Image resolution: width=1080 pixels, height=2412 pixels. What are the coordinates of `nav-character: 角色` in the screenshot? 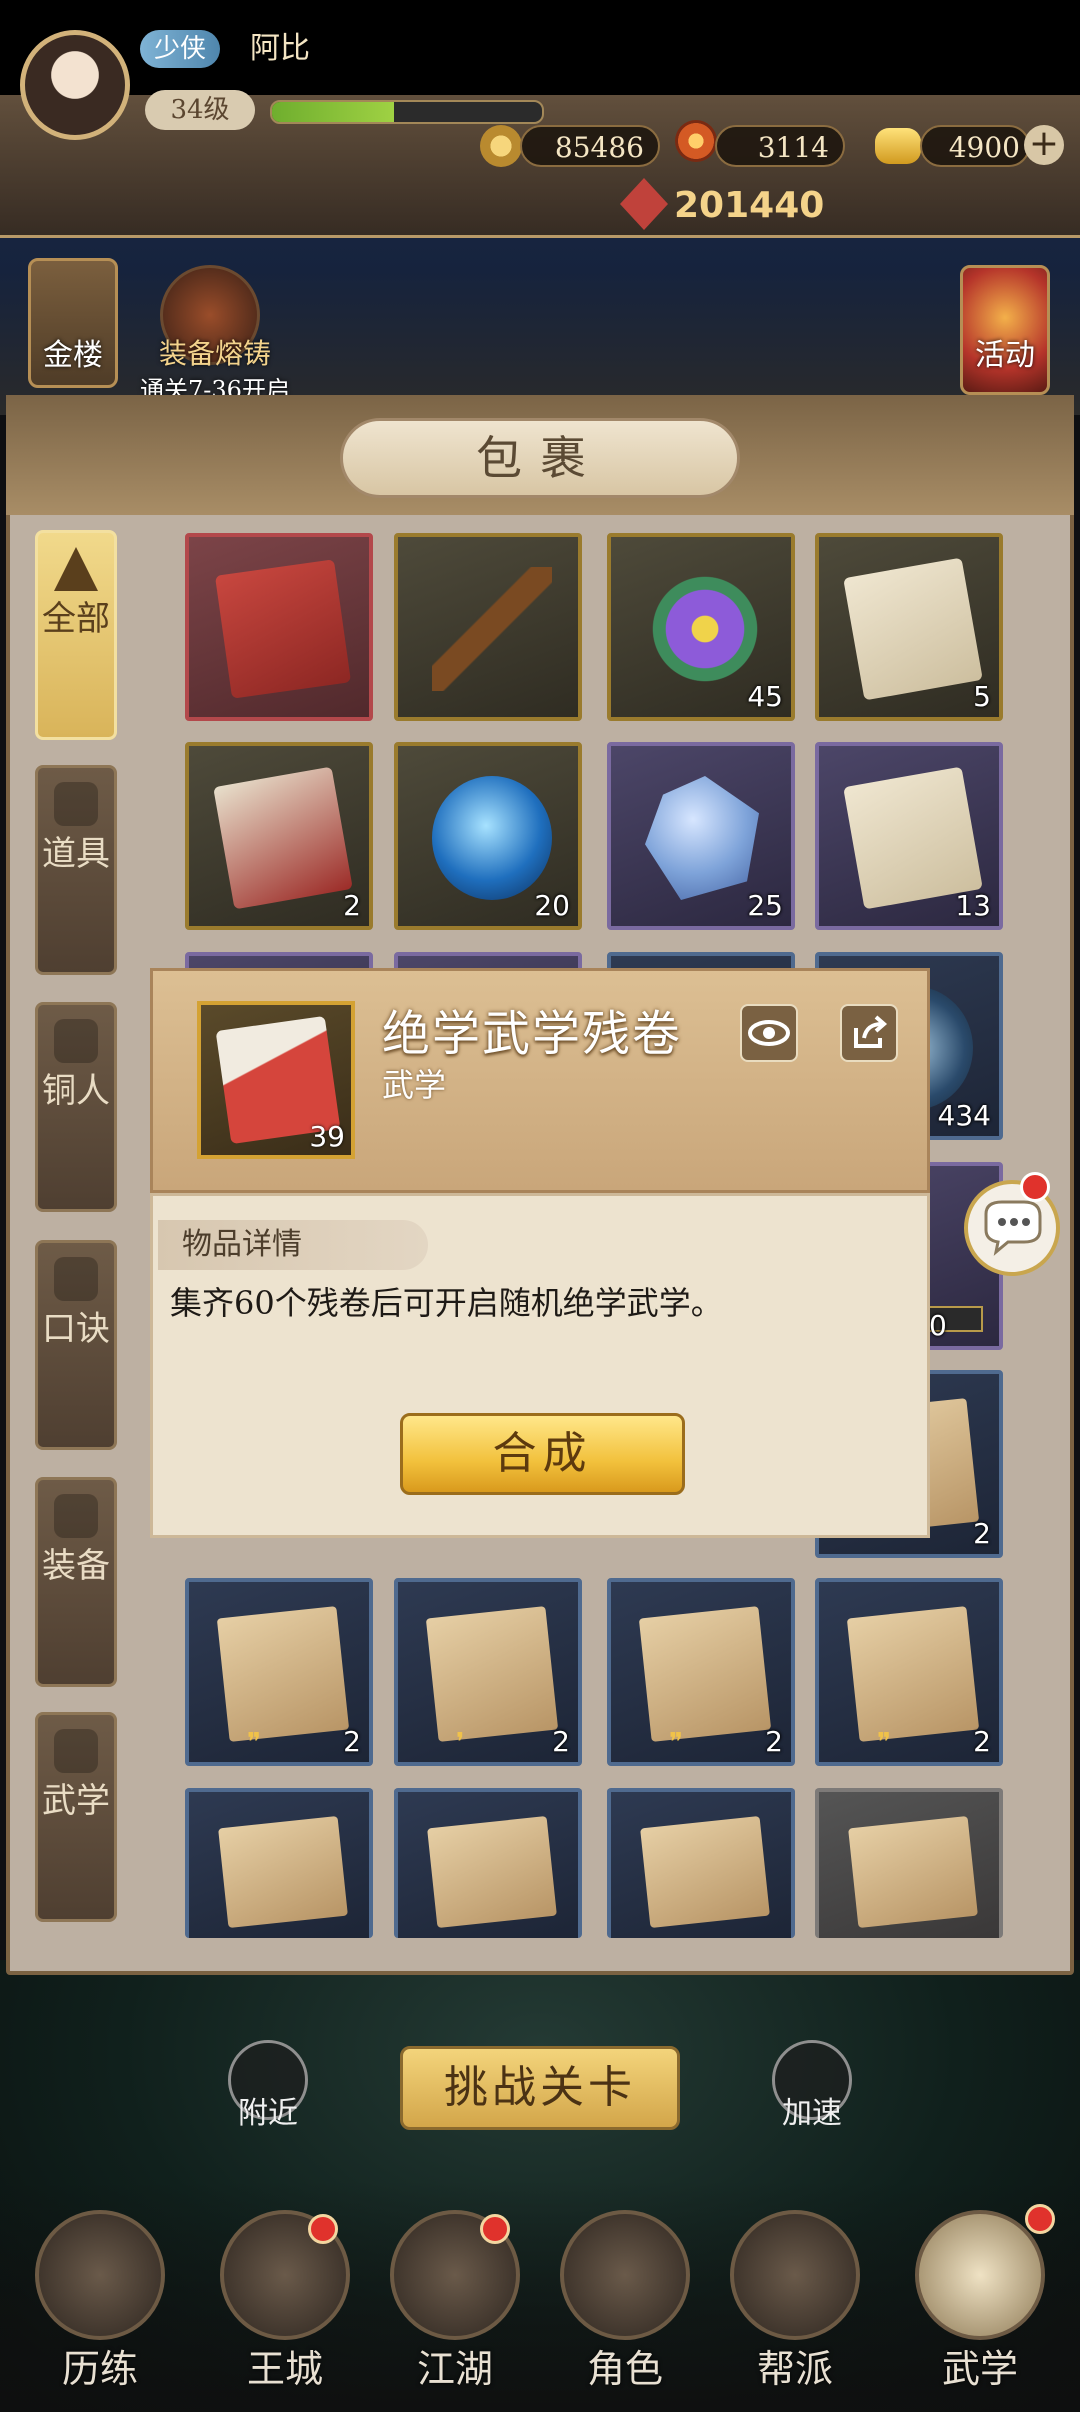 It's located at (620, 2305).